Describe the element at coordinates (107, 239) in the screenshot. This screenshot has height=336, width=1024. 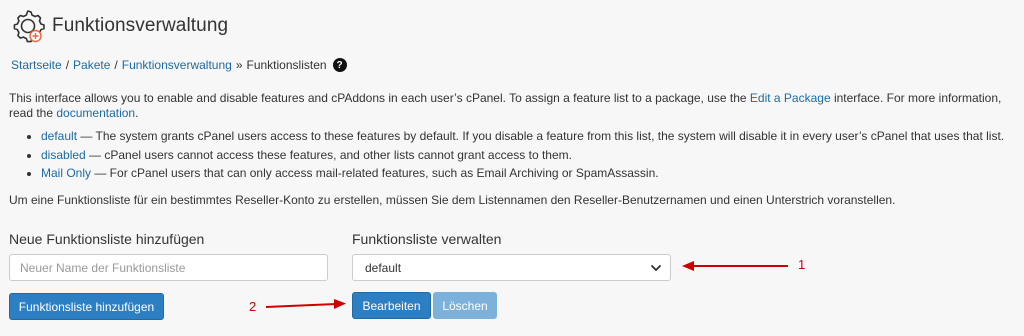
I see `add-feature-list-label: Neue Funktionsliste hinzufügen` at that location.